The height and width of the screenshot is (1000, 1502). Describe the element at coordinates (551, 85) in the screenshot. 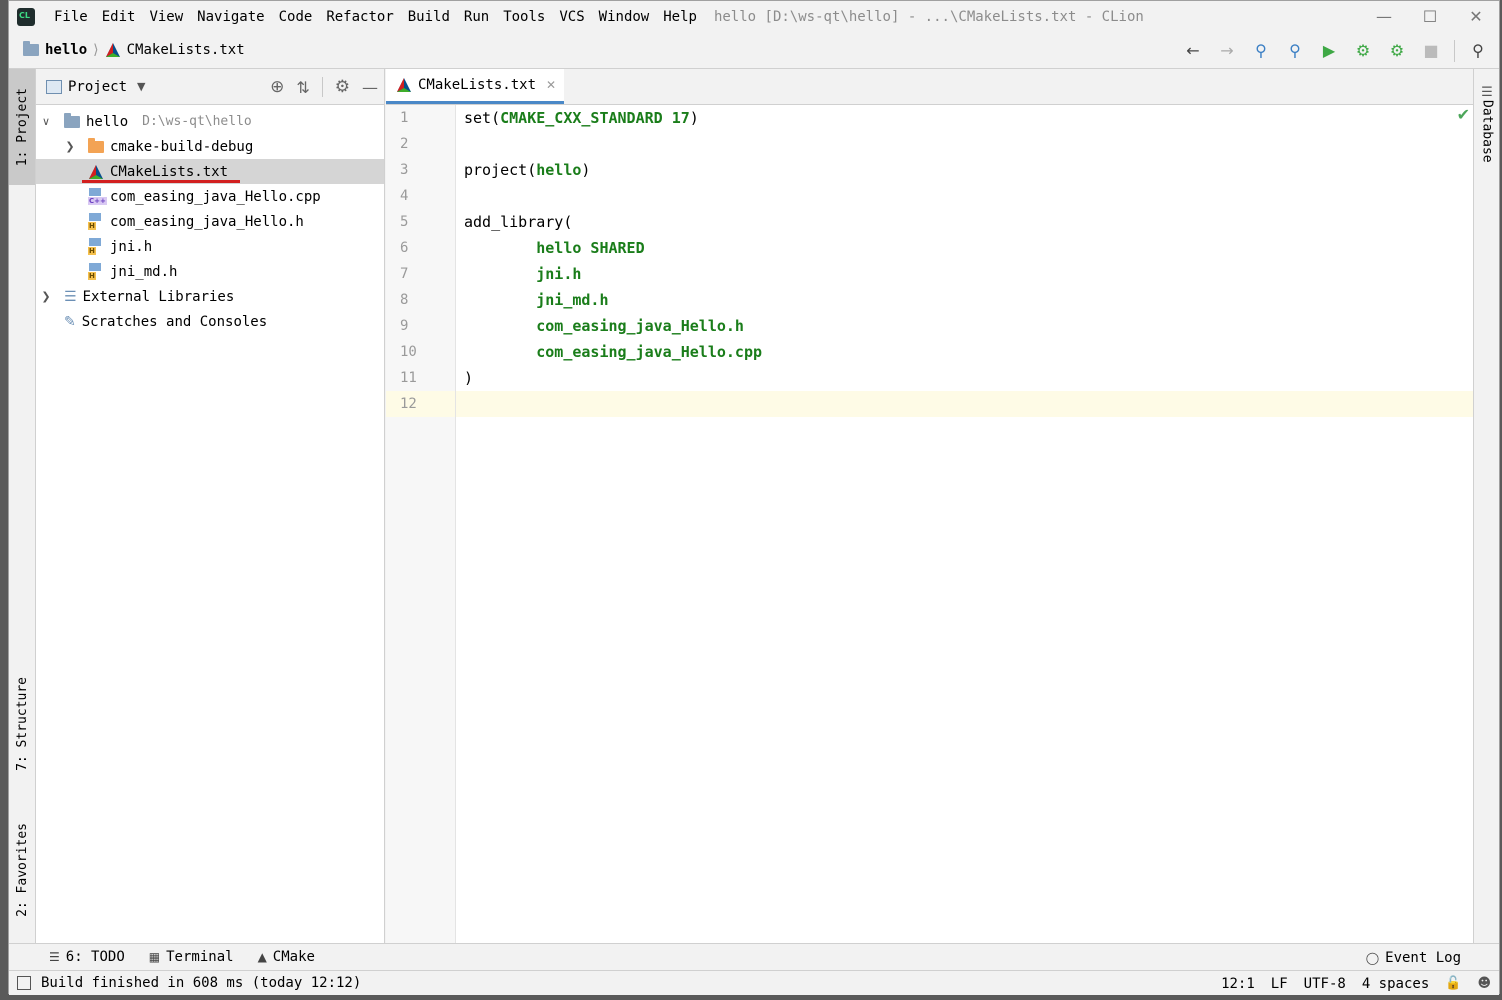

I see `close-icon: ✕` at that location.